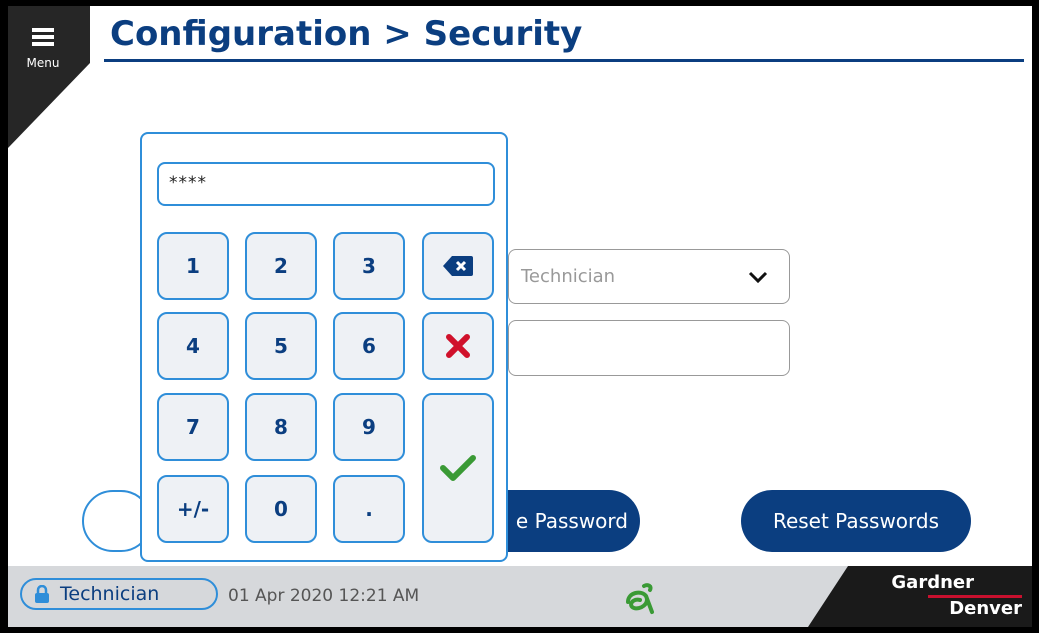  I want to click on key-0: 0, so click(281, 509).